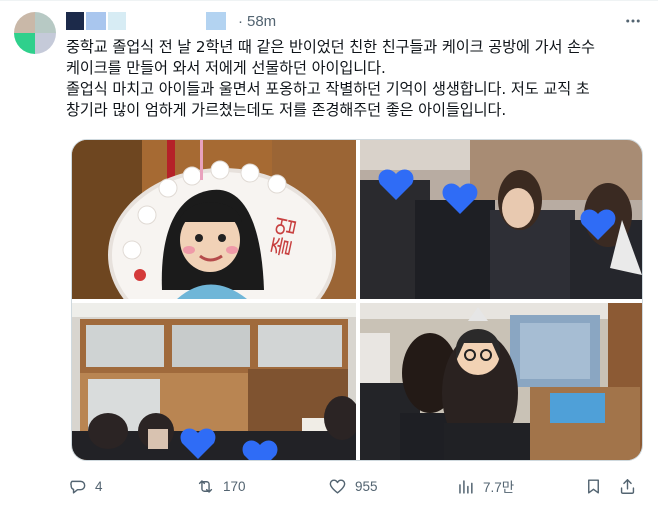 The width and height of the screenshot is (658, 512). Describe the element at coordinates (78, 487) in the screenshot. I see `reply-bubble-icon` at that location.